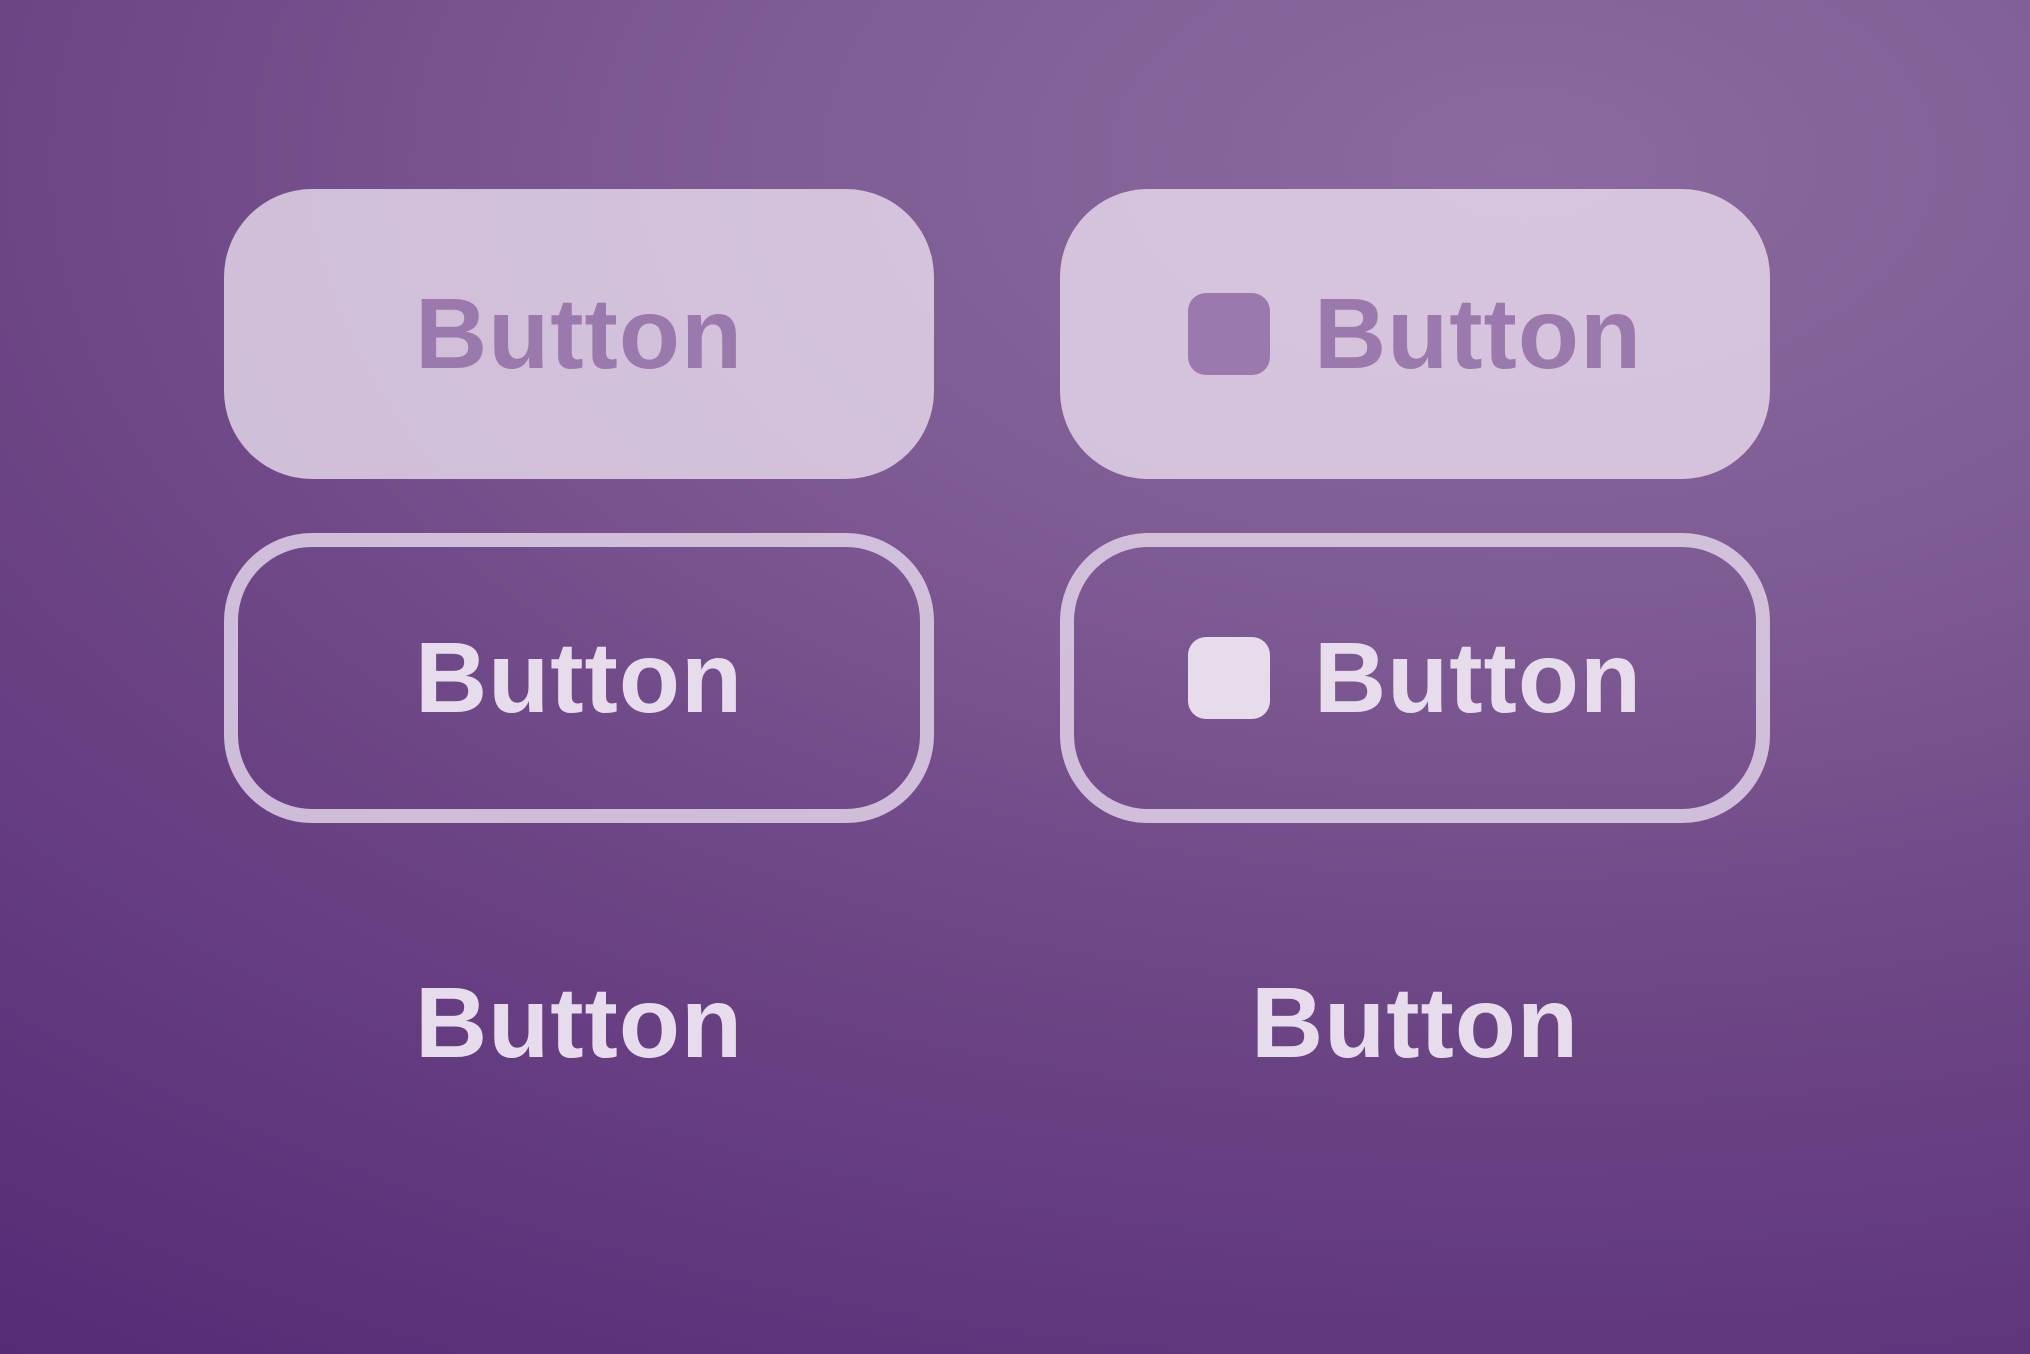  What do you see at coordinates (1478, 678) in the screenshot?
I see `outlined-icon-button-label: Button` at bounding box center [1478, 678].